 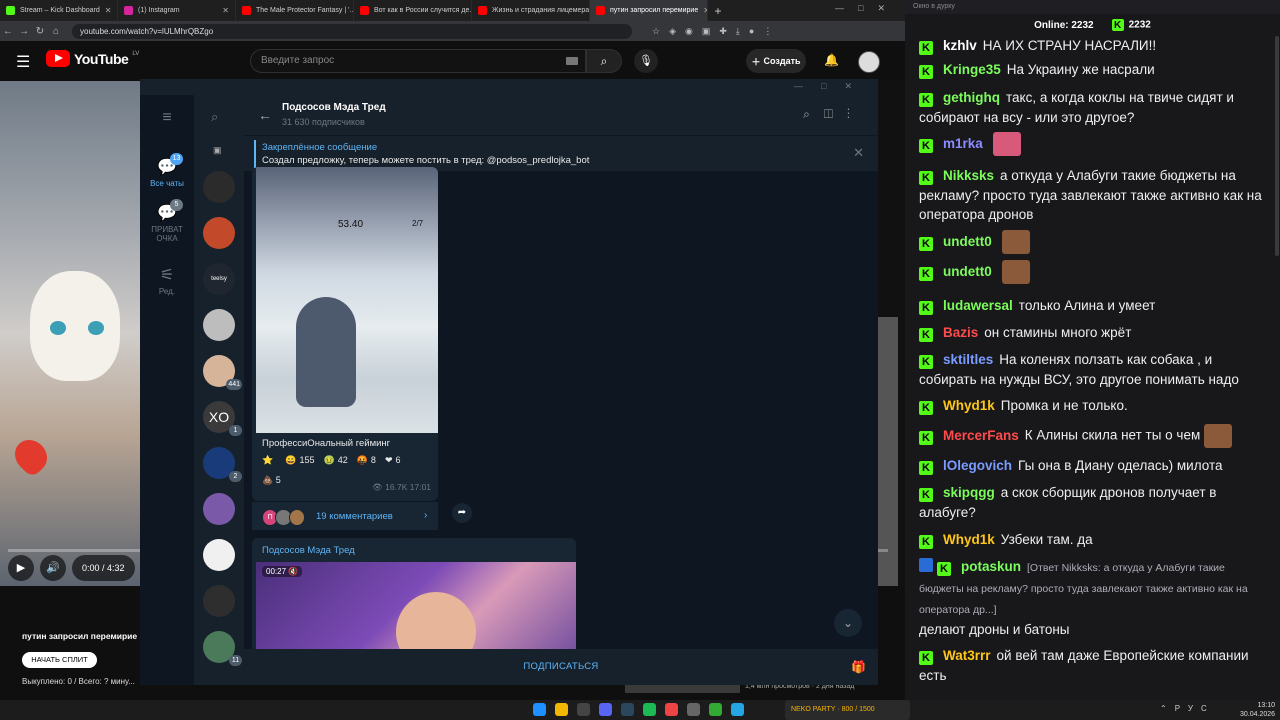 What do you see at coordinates (627, 709) in the screenshot?
I see `steam-icon` at bounding box center [627, 709].